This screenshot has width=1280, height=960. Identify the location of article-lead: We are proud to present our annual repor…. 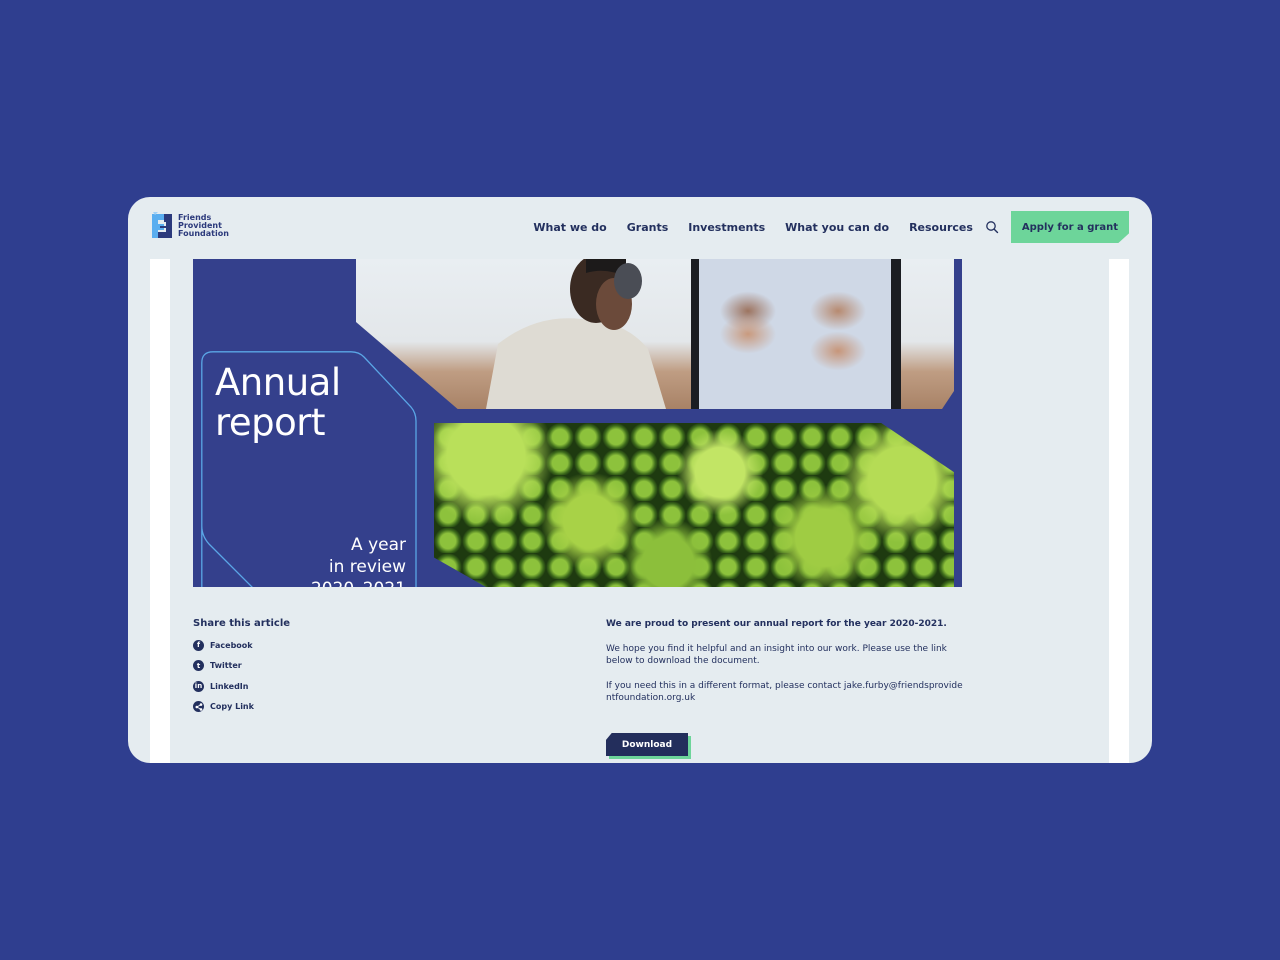
(776, 624).